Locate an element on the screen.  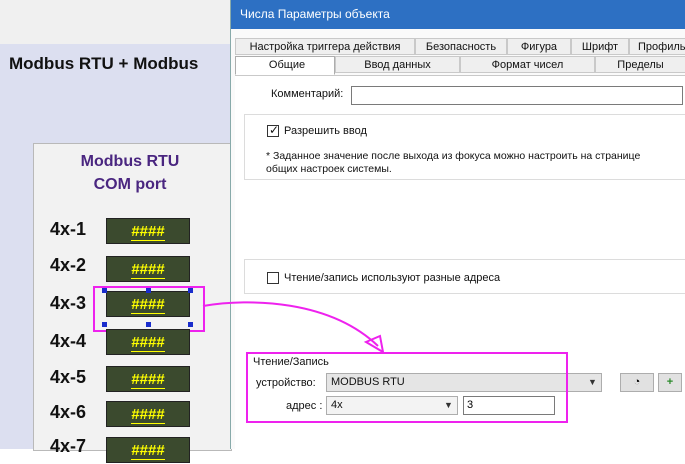
check-icon: ✓ is located at coordinates (274, 130).